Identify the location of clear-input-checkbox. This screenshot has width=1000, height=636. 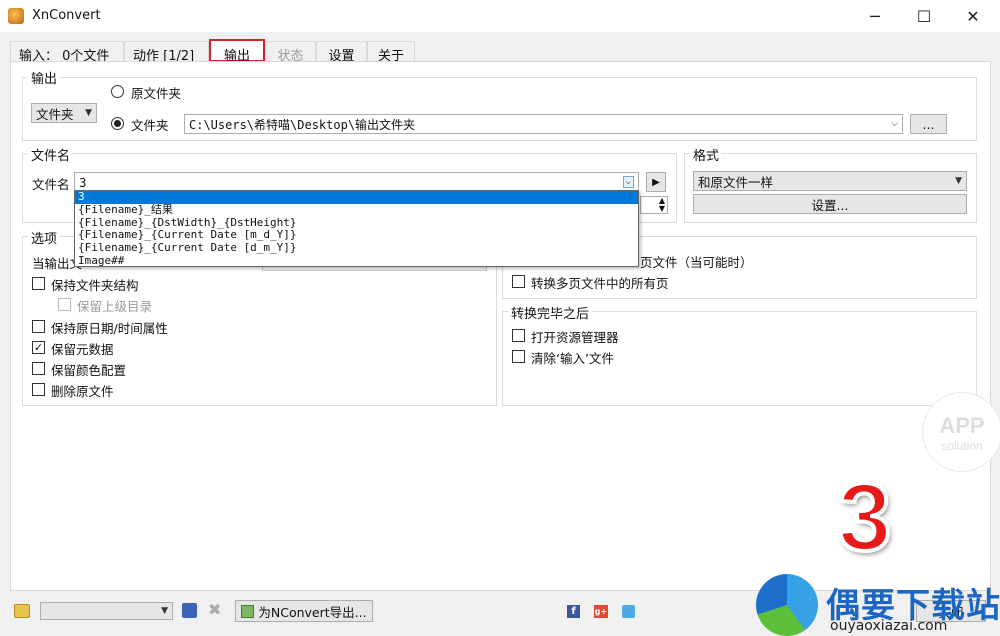
(518, 356).